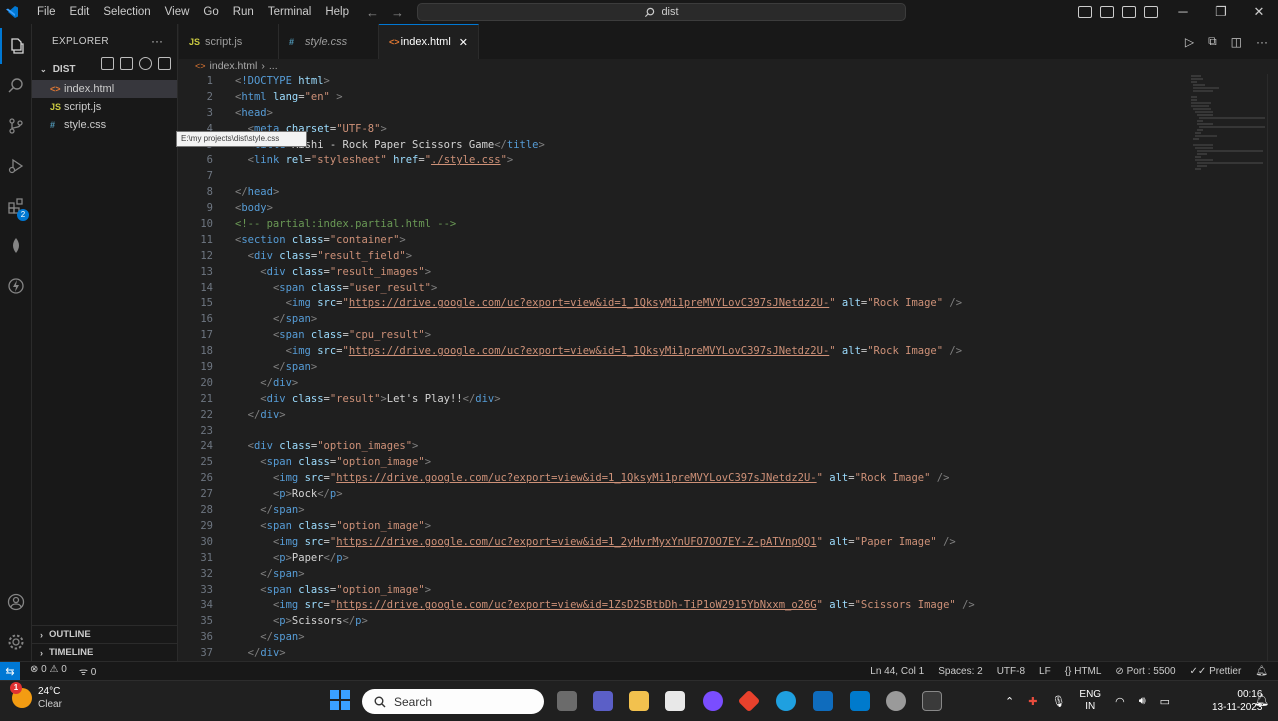 Image resolution: width=1278 pixels, height=721 pixels. Describe the element at coordinates (289, 12) in the screenshot. I see `menu-item-terminal: Terminal` at that location.